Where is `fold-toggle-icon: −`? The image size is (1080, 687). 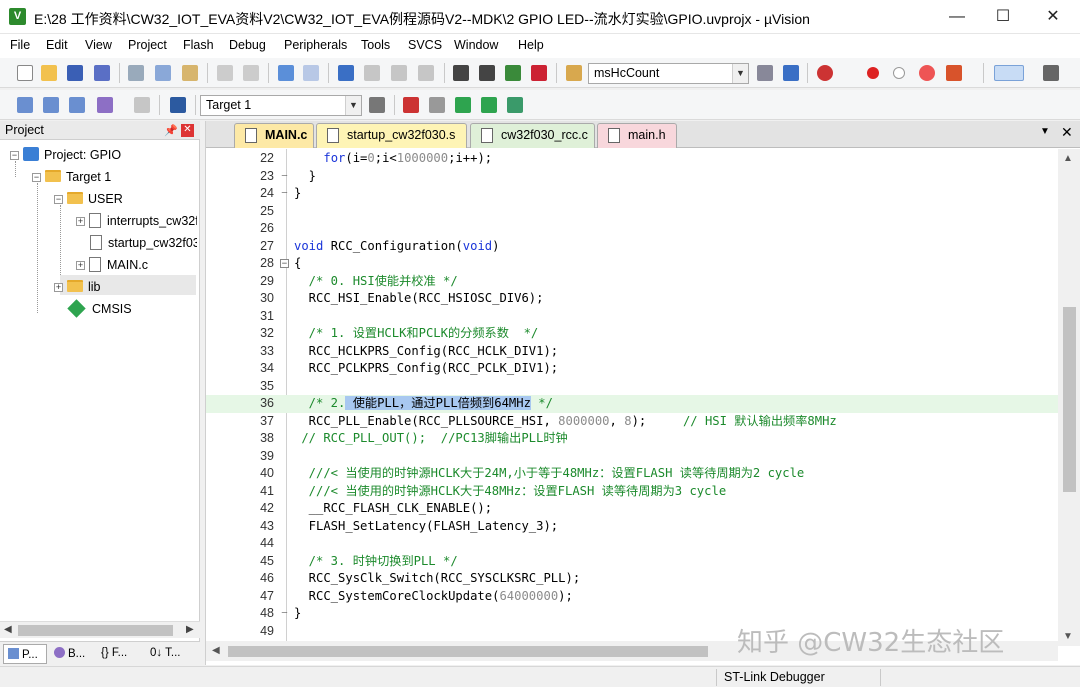
fold-toggle-icon: − is located at coordinates (284, 264).